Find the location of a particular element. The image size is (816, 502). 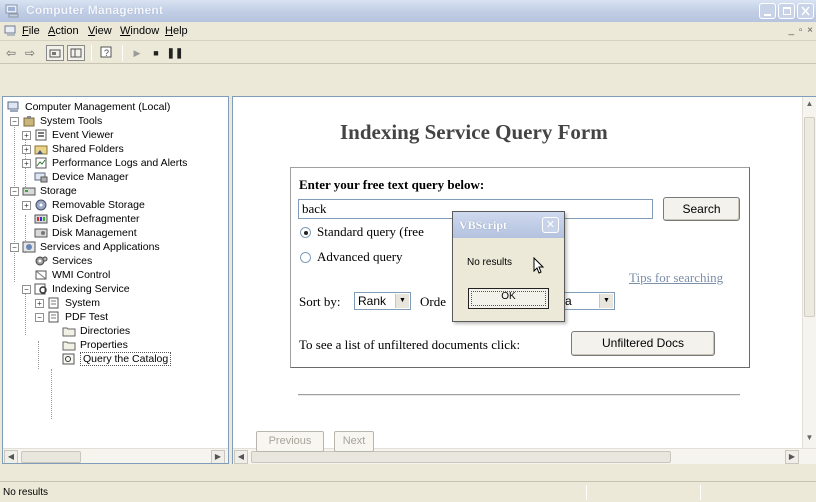

tree-item-pdf-test: − PDF Test is located at coordinates (71, 317).